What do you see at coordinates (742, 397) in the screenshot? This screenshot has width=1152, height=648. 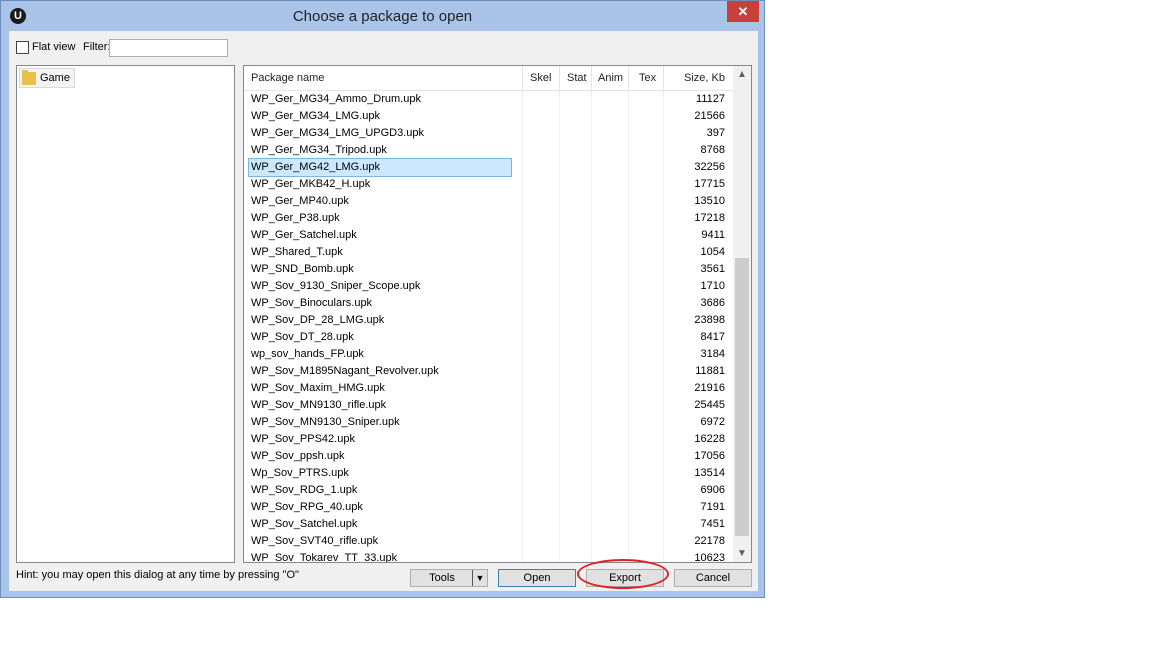 I see `scrollbar-thumb` at bounding box center [742, 397].